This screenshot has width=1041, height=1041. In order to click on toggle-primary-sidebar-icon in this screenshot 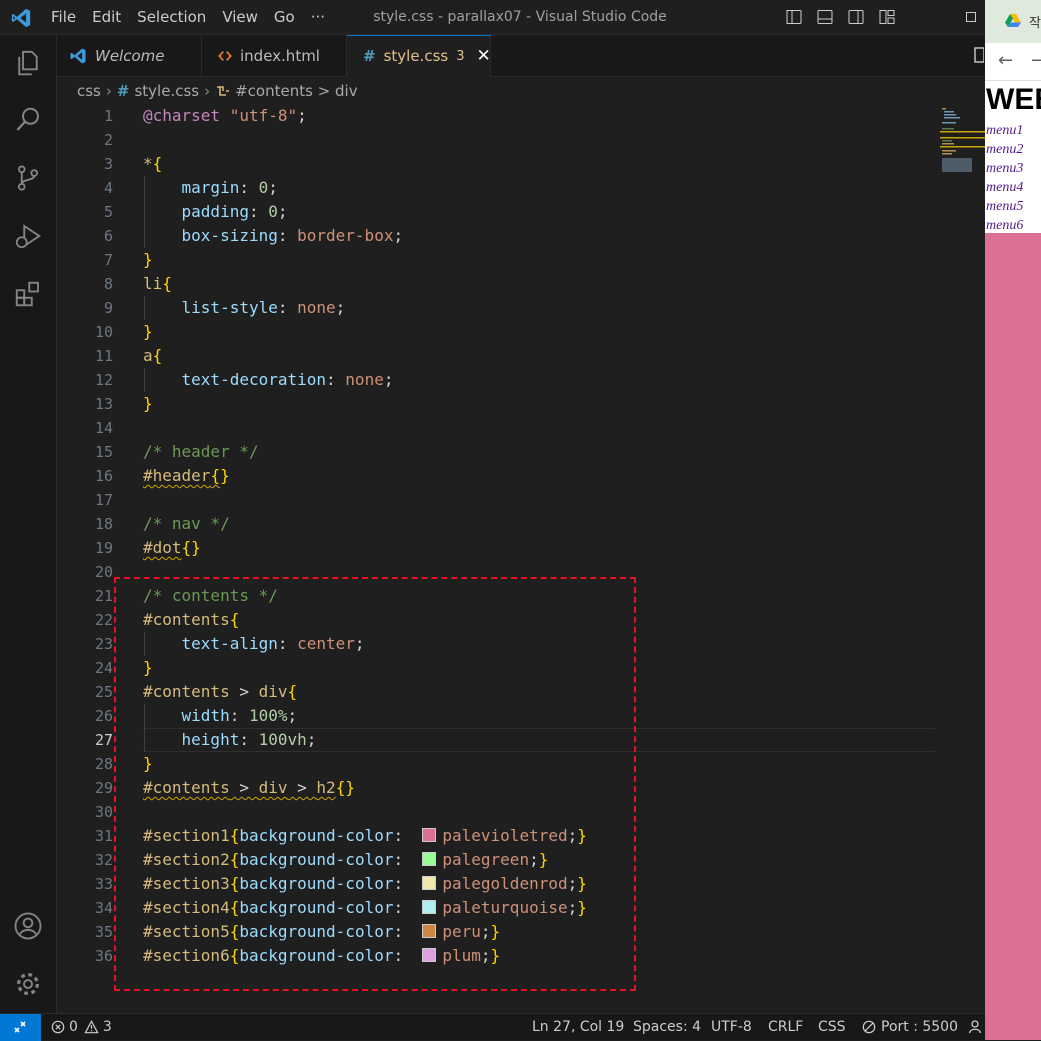, I will do `click(794, 17)`.